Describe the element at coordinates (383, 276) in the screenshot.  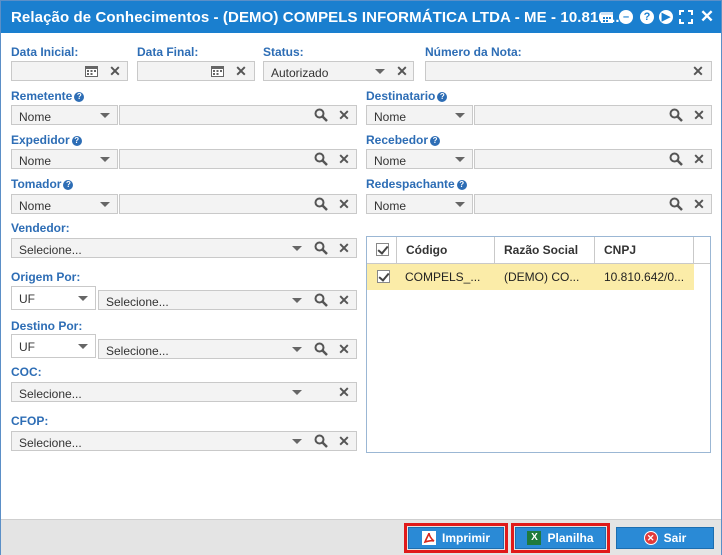
I see `row-checkbox` at that location.